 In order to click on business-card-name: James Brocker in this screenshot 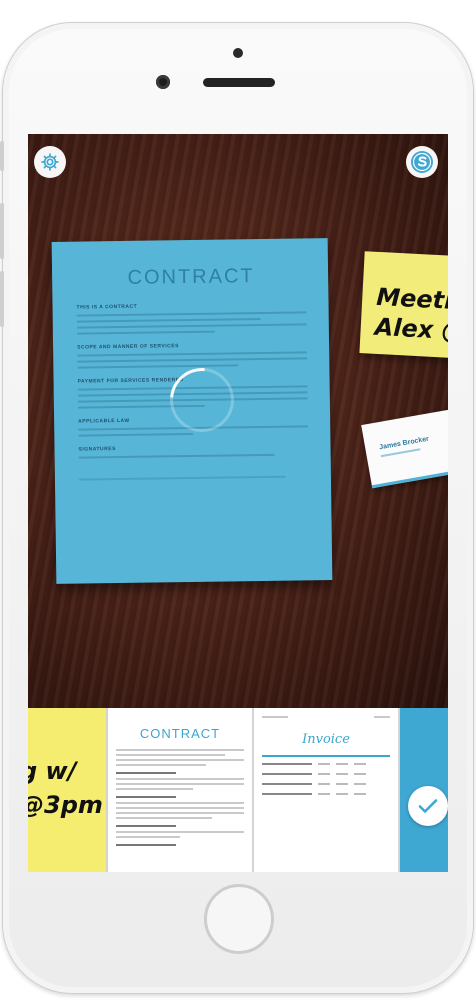, I will do `click(404, 443)`.